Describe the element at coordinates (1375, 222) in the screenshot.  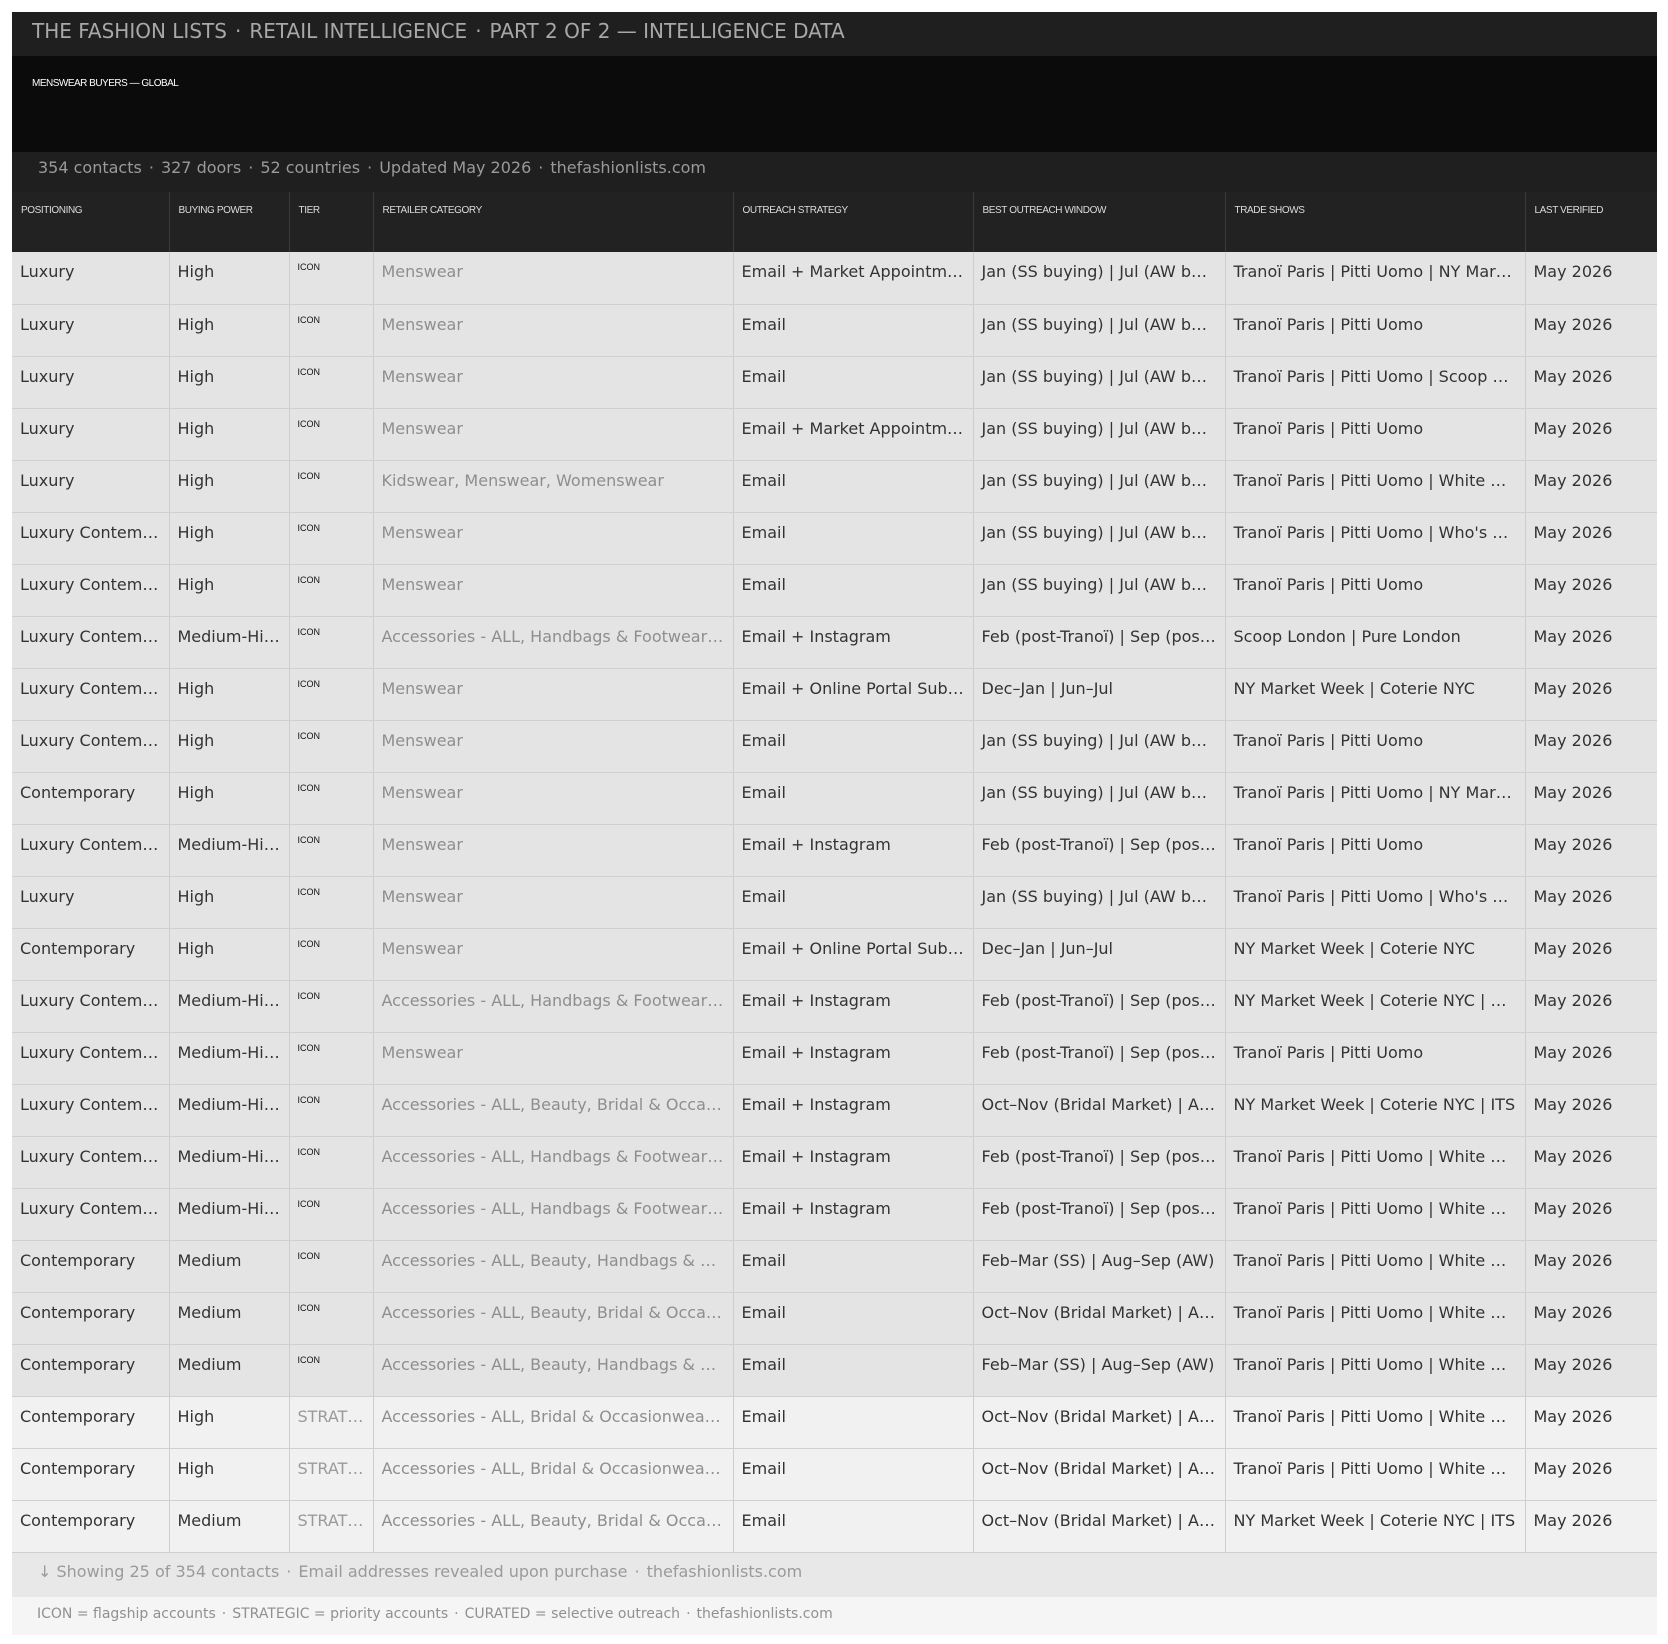
I see `column-header-trade-shows: TRADE SHOWS` at that location.